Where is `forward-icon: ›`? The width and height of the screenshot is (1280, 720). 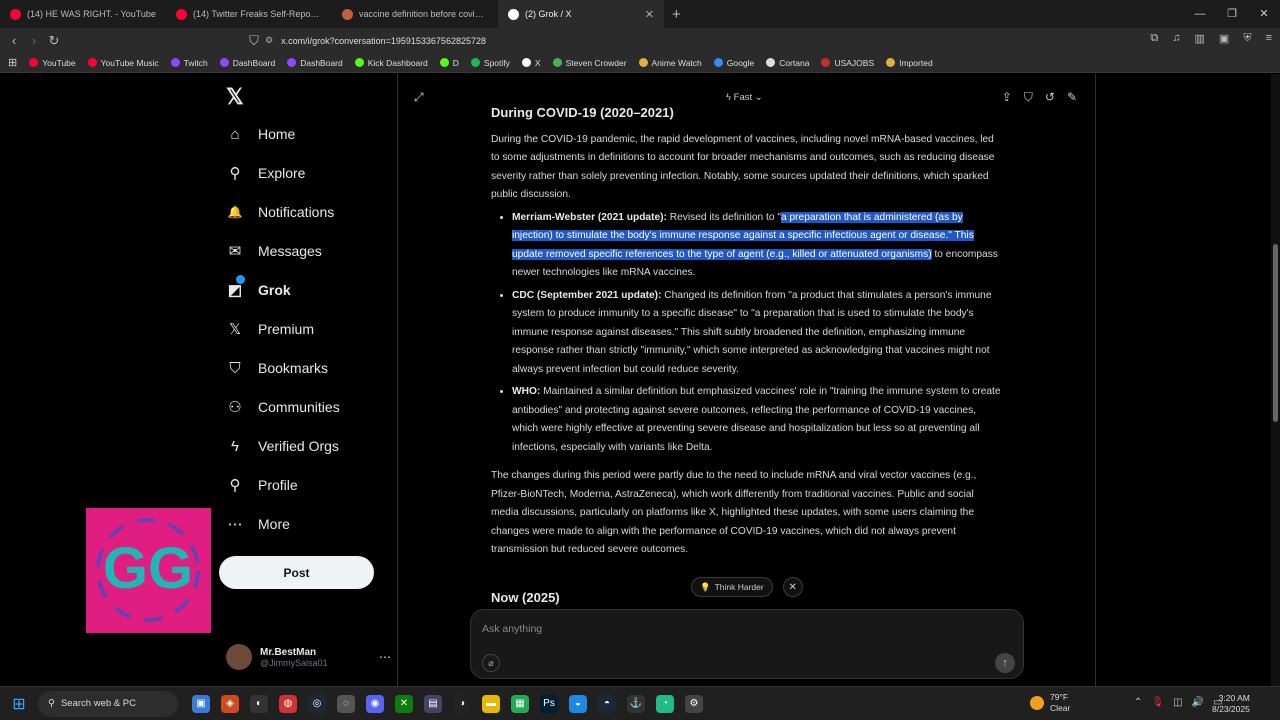
forward-icon: › is located at coordinates (34, 40).